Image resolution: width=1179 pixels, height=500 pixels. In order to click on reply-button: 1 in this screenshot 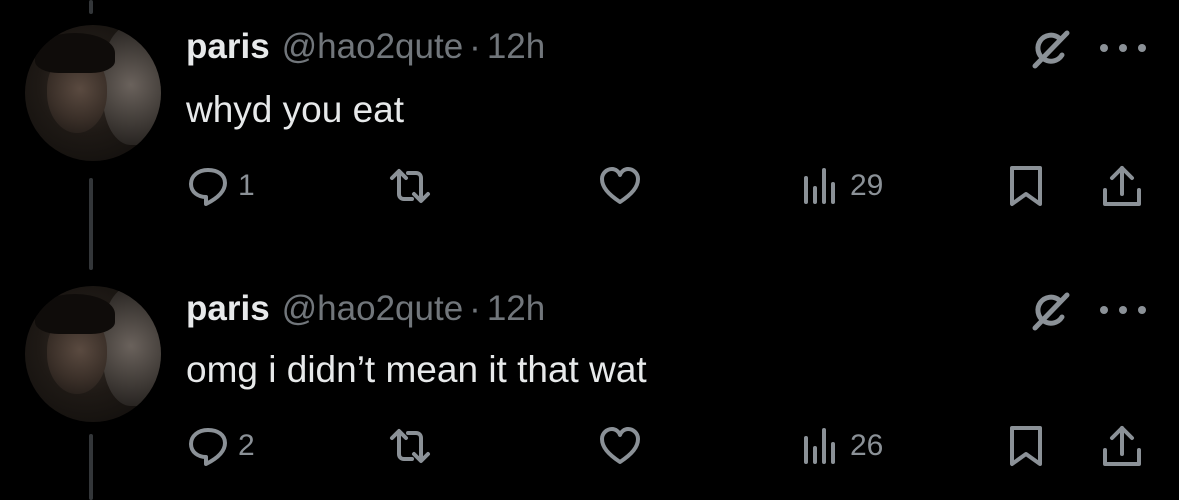, I will do `click(220, 186)`.